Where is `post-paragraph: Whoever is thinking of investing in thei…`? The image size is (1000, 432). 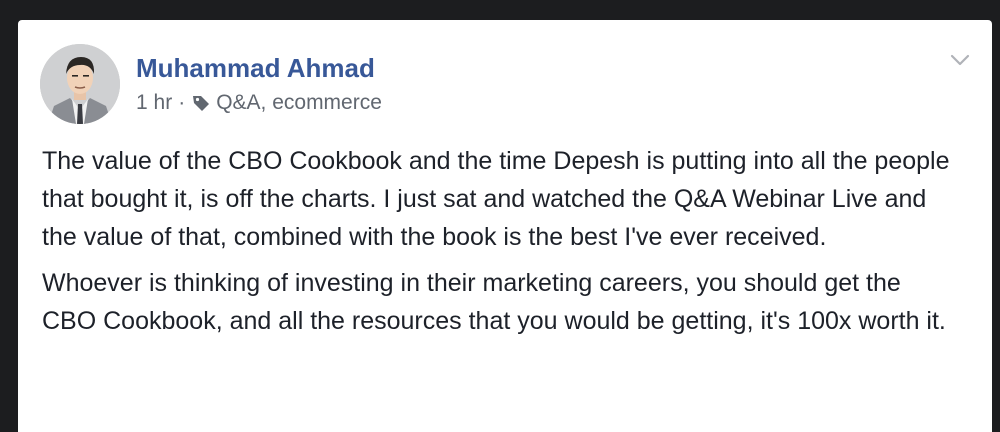 post-paragraph: Whoever is thinking of investing in thei… is located at coordinates (494, 302).